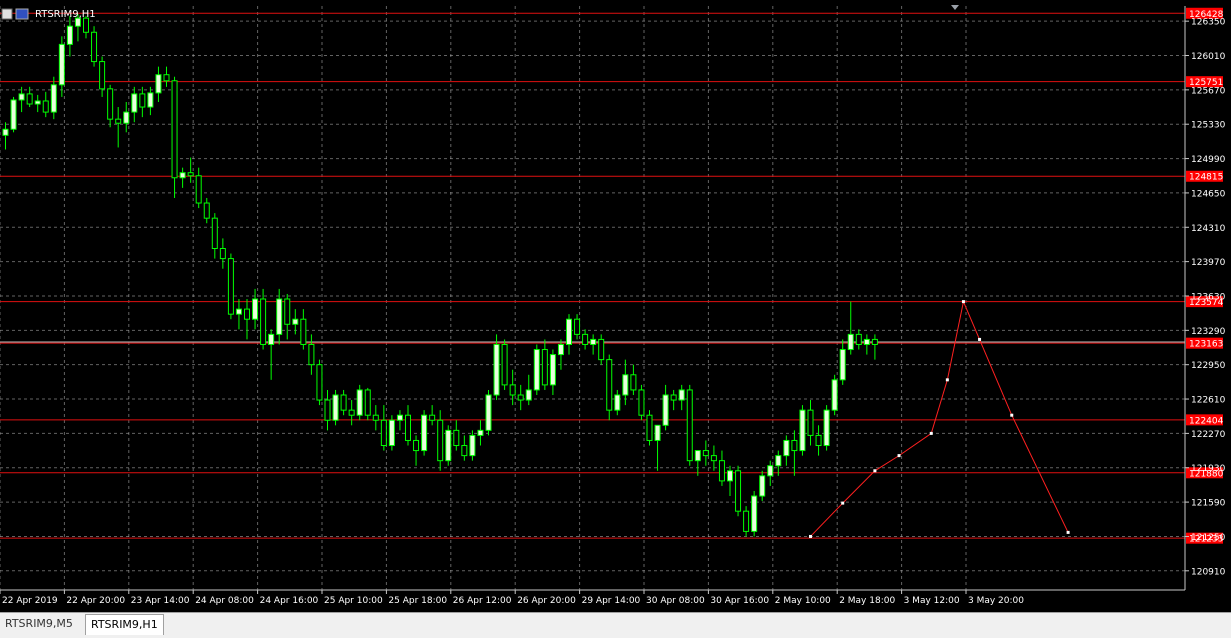 Image resolution: width=1231 pixels, height=638 pixels. I want to click on price-tick-label: 124990, so click(1208, 160).